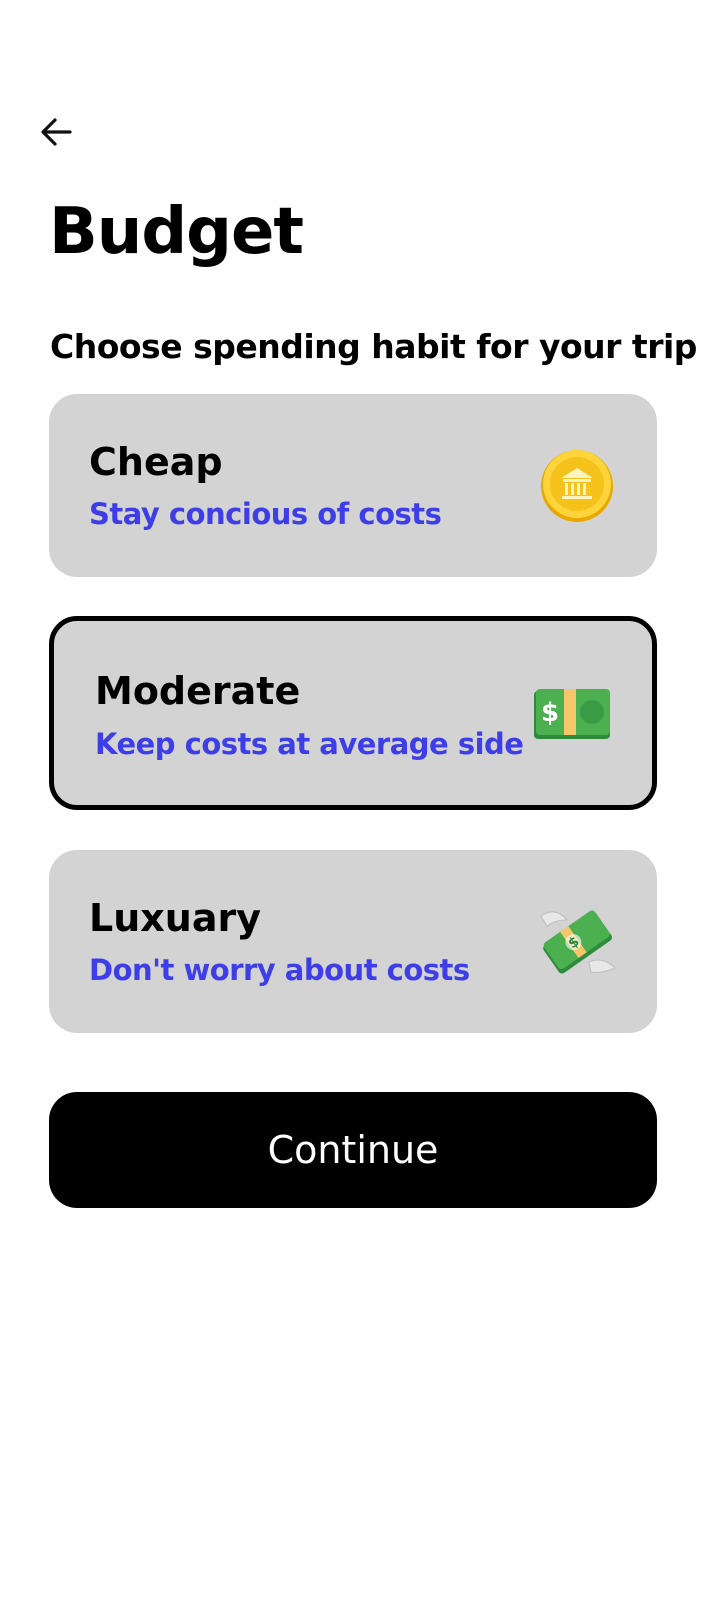 This screenshot has height=1600, width=720. Describe the element at coordinates (353, 1150) in the screenshot. I see `continue-button: Continue` at that location.